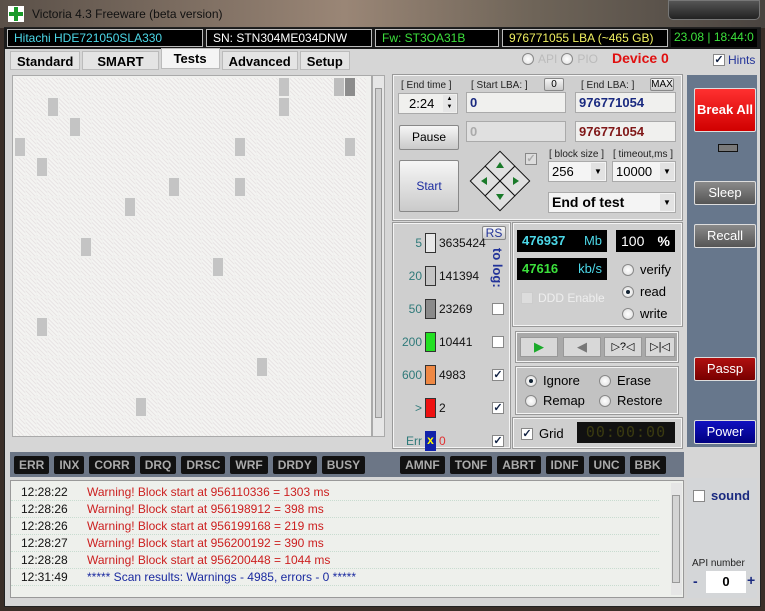 The width and height of the screenshot is (765, 611). I want to click on grid-scrollbar, so click(378, 256).